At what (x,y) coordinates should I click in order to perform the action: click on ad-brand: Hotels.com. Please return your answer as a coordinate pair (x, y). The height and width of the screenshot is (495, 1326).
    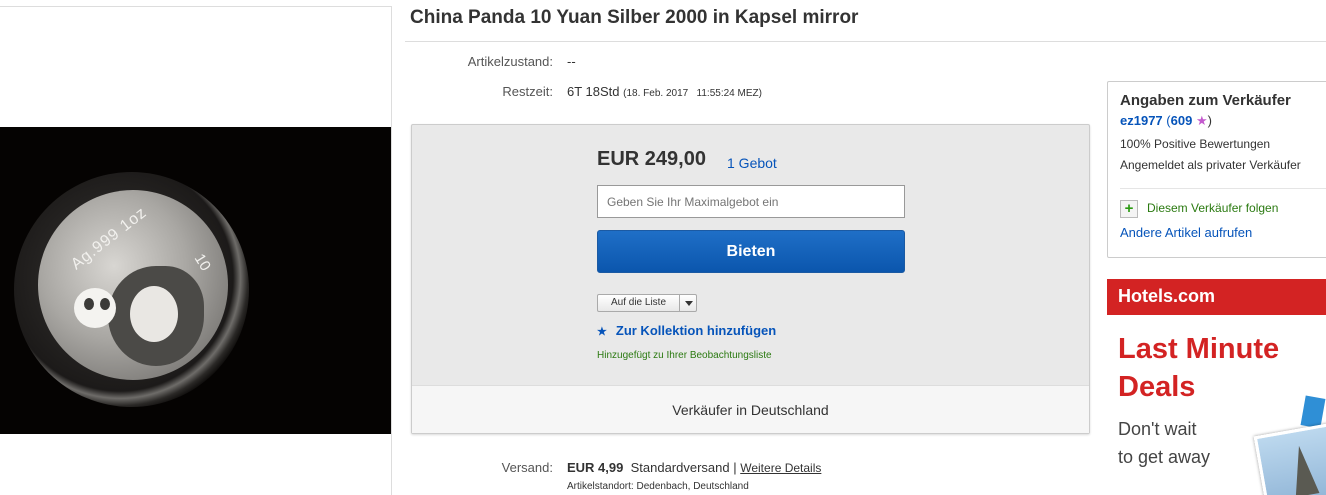
    Looking at the image, I should click on (1167, 296).